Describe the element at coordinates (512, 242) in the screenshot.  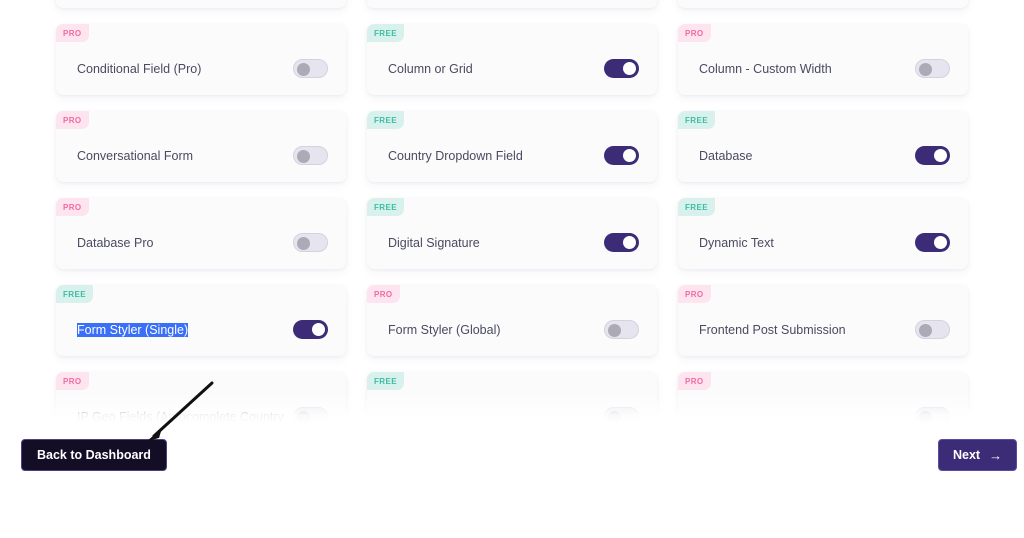
I see `module-card-body: Digital Signature` at that location.